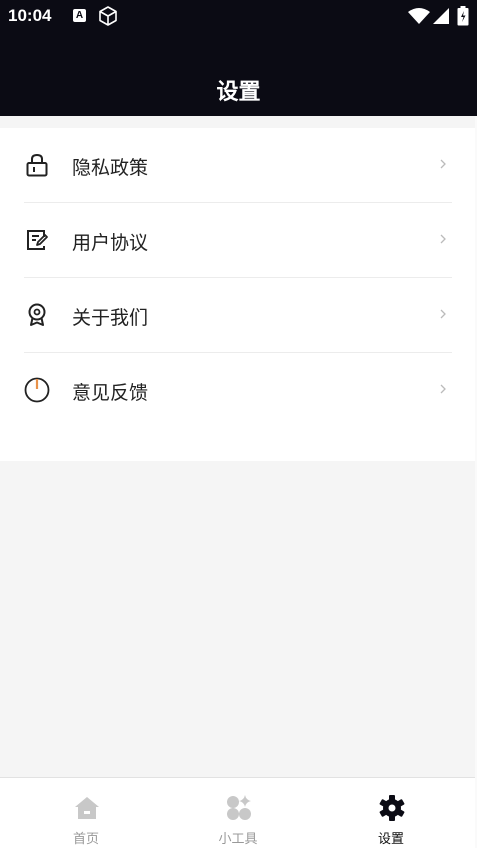 This screenshot has width=477, height=848. Describe the element at coordinates (238, 17) in the screenshot. I see `status-bar: 10:04 A` at that location.